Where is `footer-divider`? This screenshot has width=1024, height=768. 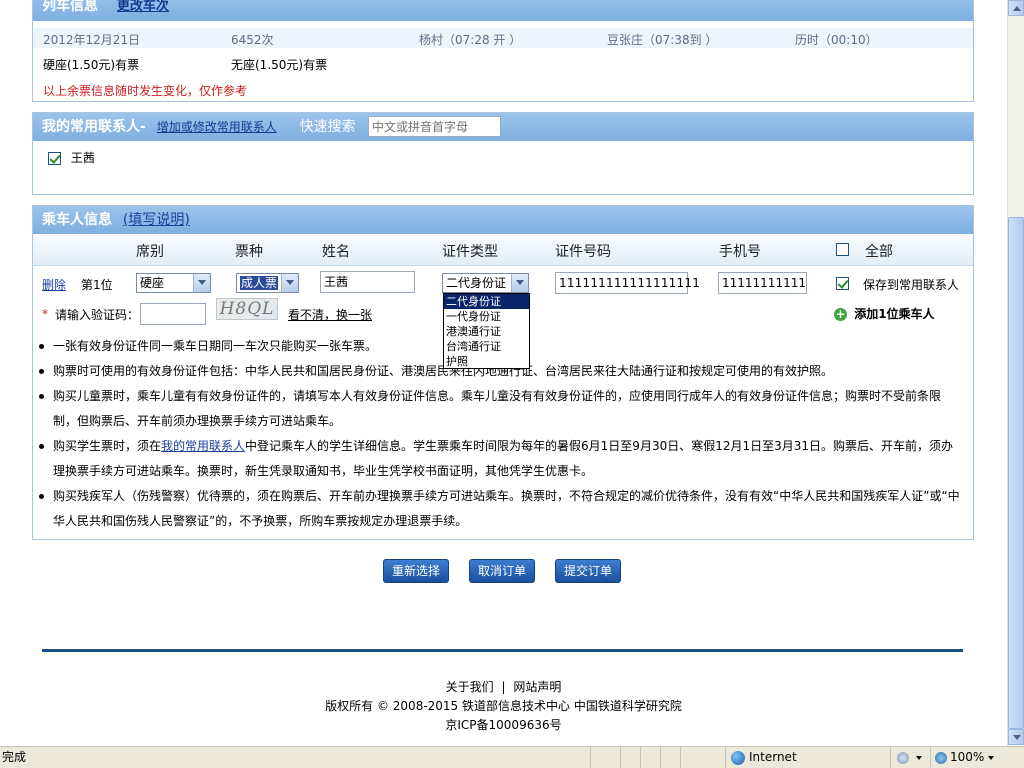
footer-divider is located at coordinates (502, 650).